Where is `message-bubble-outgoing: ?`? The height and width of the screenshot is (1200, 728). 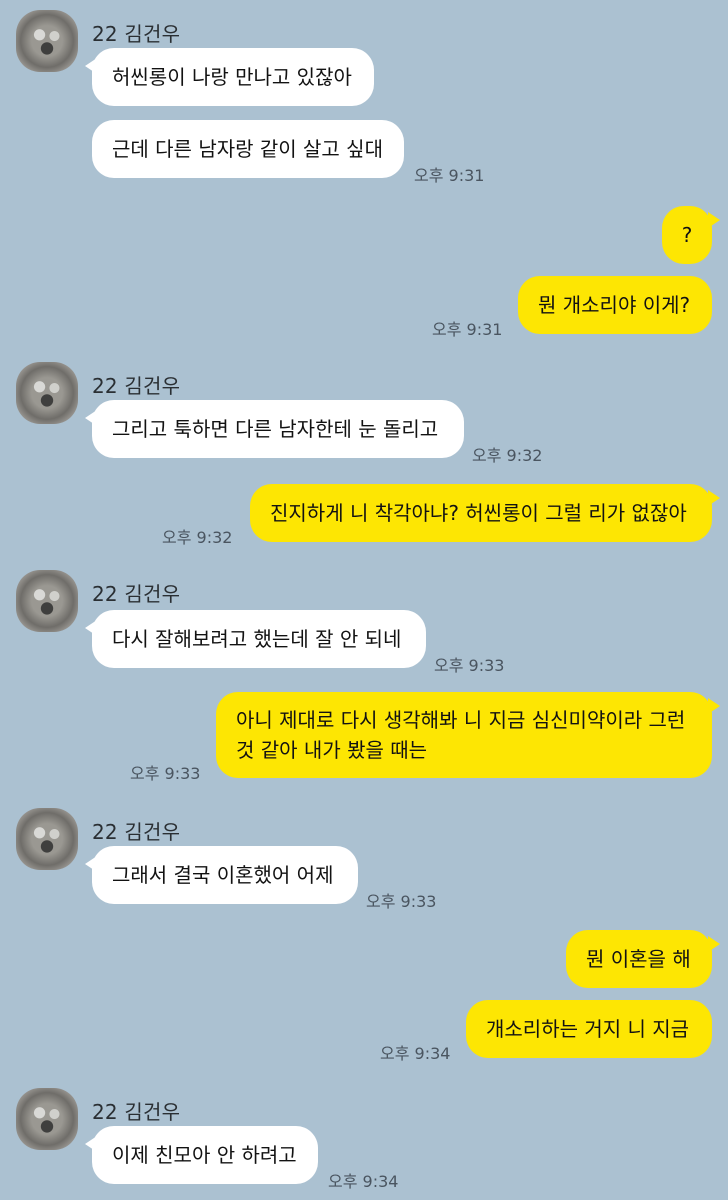 message-bubble-outgoing: ? is located at coordinates (691, 235).